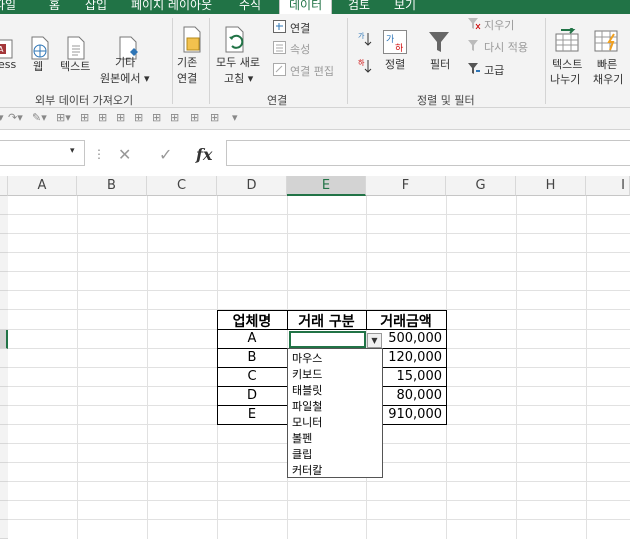 The image size is (630, 539). I want to click on existing-label-1: 기존, so click(187, 62).